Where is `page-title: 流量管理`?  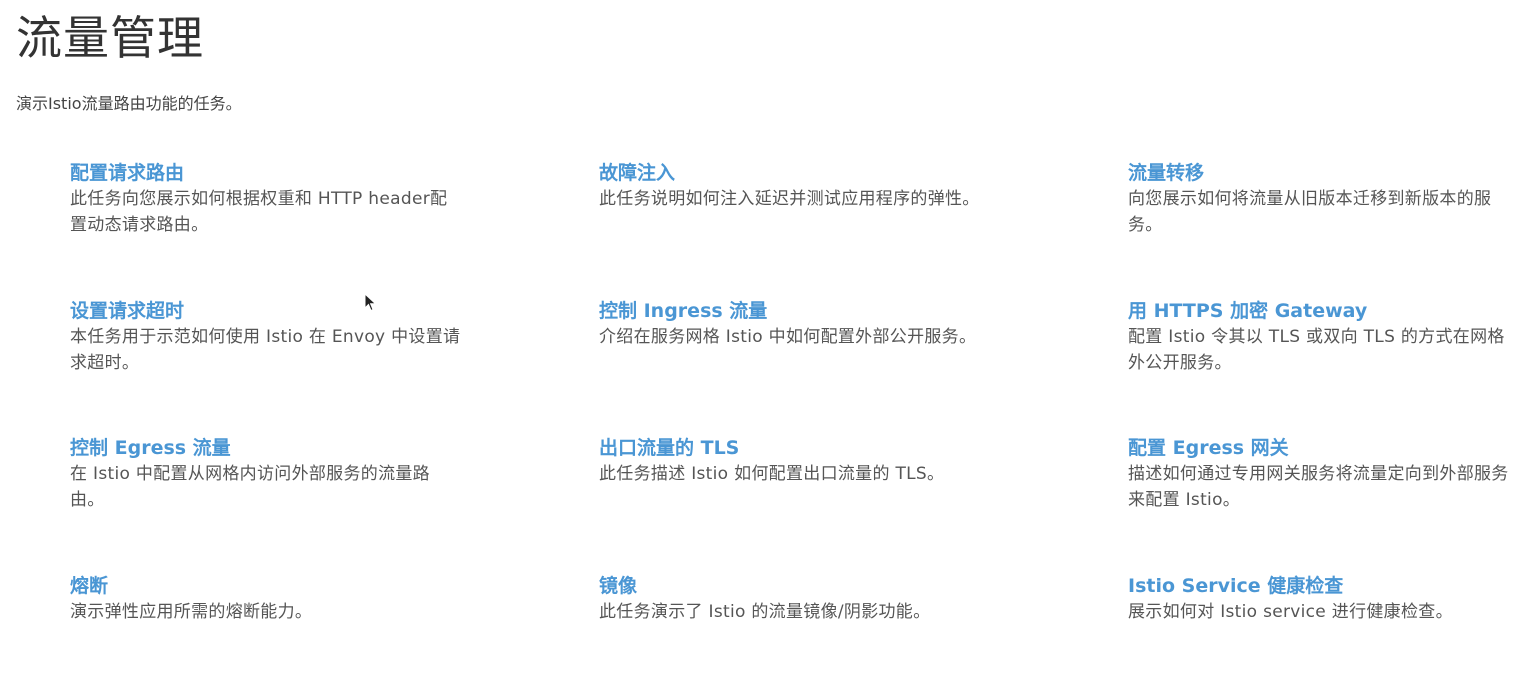
page-title: 流量管理 is located at coordinates (110, 38).